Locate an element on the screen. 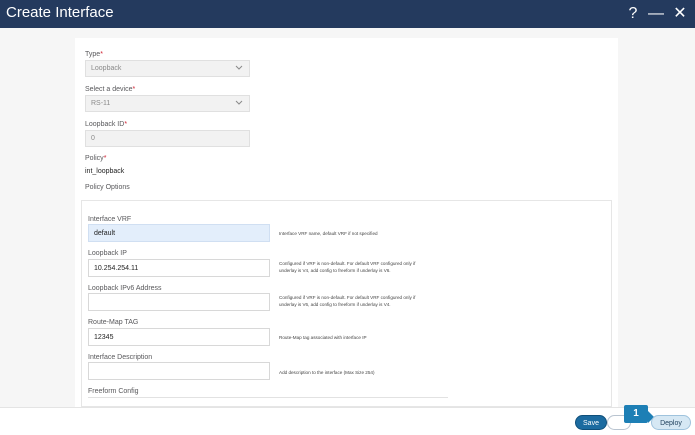 The image size is (695, 435). footer-bar: Save 1 Deploy is located at coordinates (347, 420).